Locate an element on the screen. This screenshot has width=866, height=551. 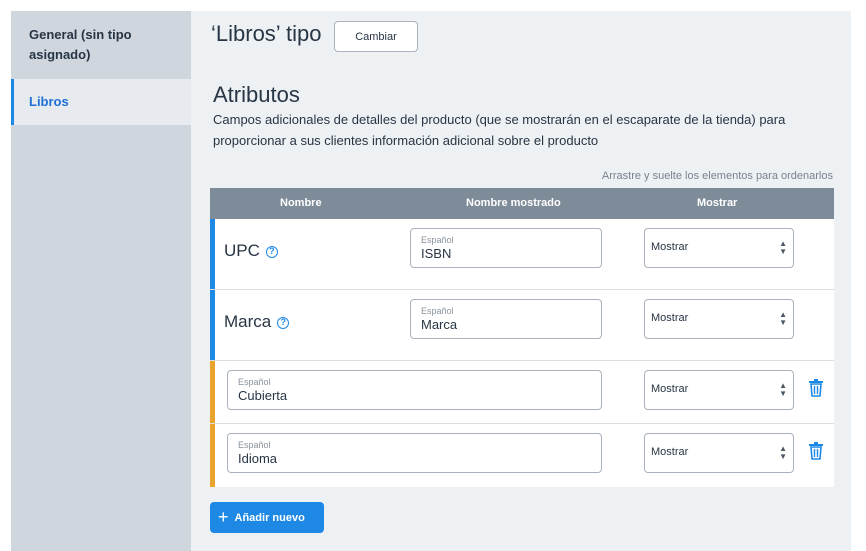
table-row: Marca? Español Marca Mostrar ▲ ▼ is located at coordinates (522, 325).